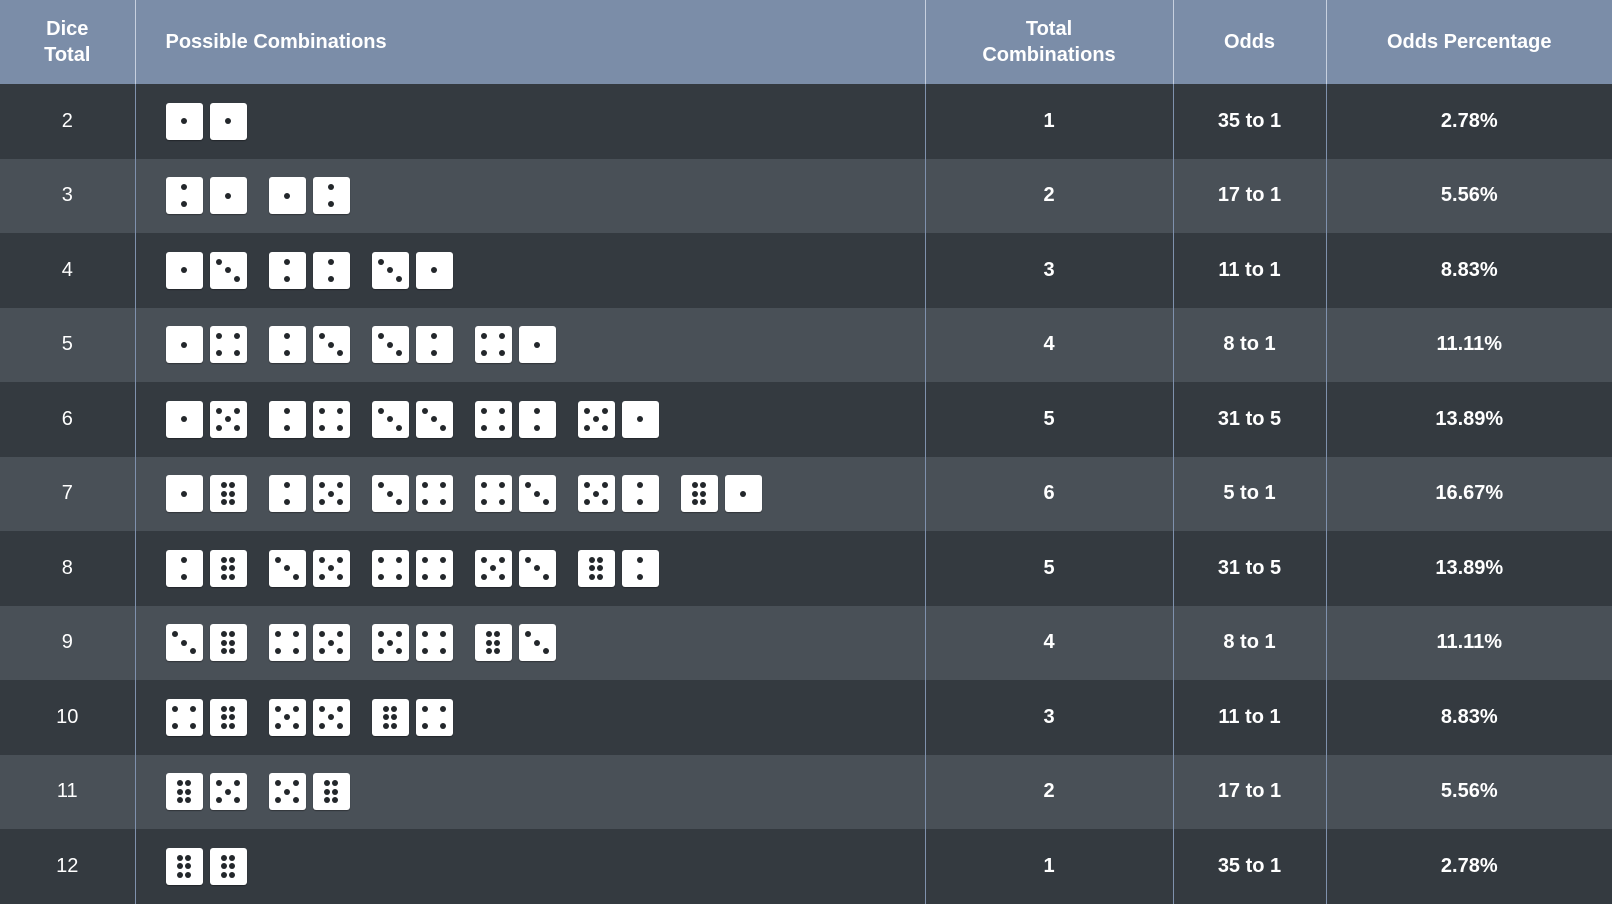  Describe the element at coordinates (1249, 42) in the screenshot. I see `header-odds: Odds` at that location.